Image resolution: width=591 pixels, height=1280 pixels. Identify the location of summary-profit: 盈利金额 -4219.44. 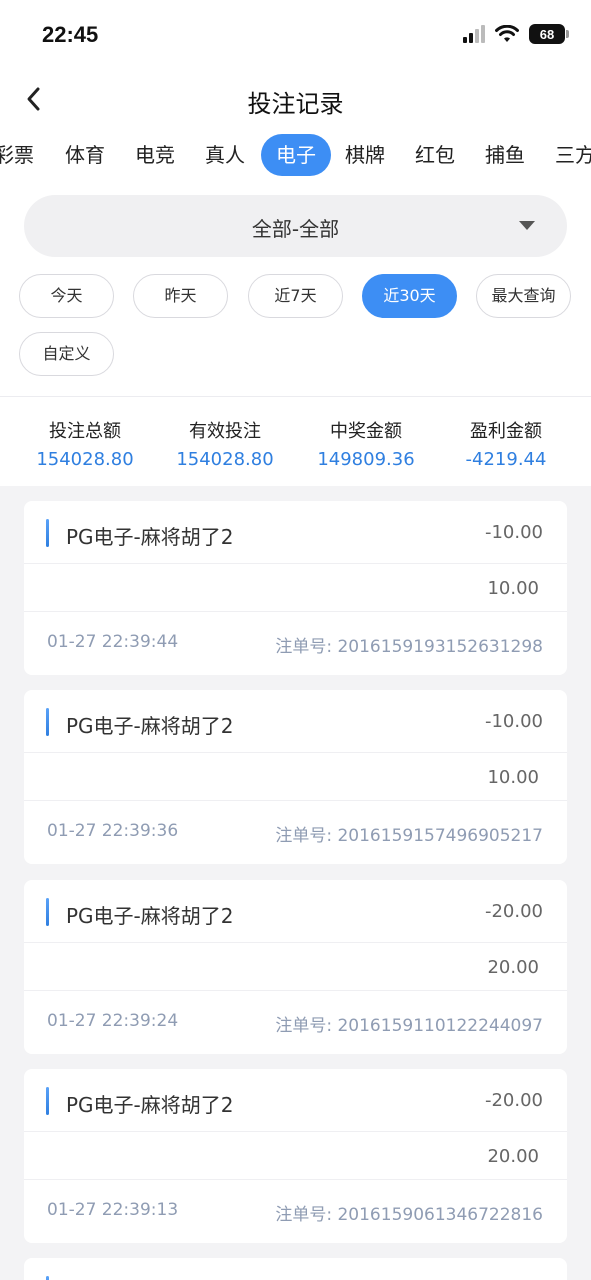
(506, 443).